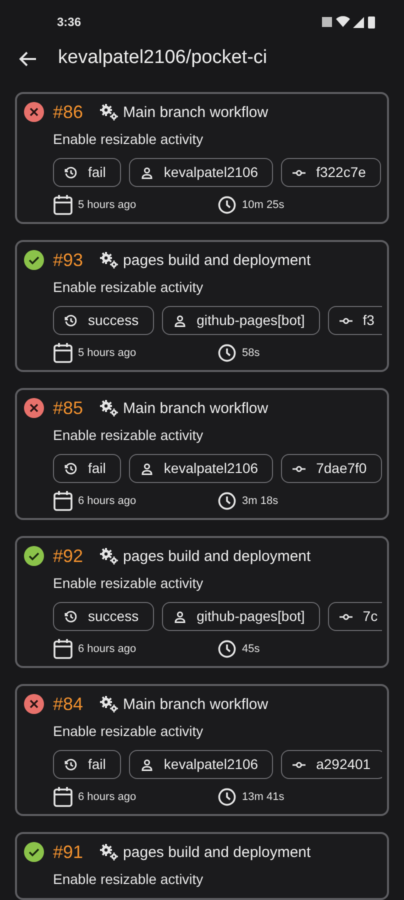  What do you see at coordinates (251, 649) in the screenshot?
I see `duration: 45s` at bounding box center [251, 649].